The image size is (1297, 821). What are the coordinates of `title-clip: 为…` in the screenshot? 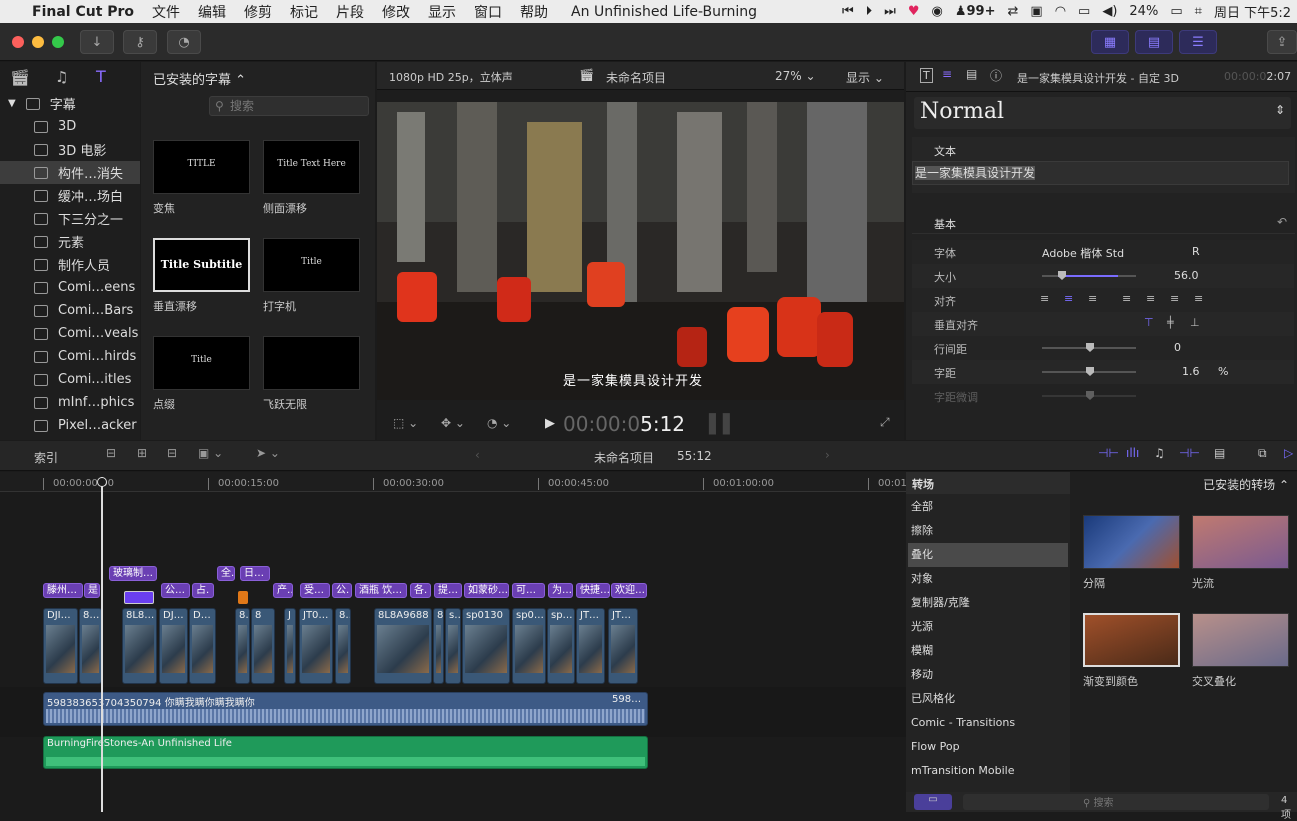 It's located at (560, 590).